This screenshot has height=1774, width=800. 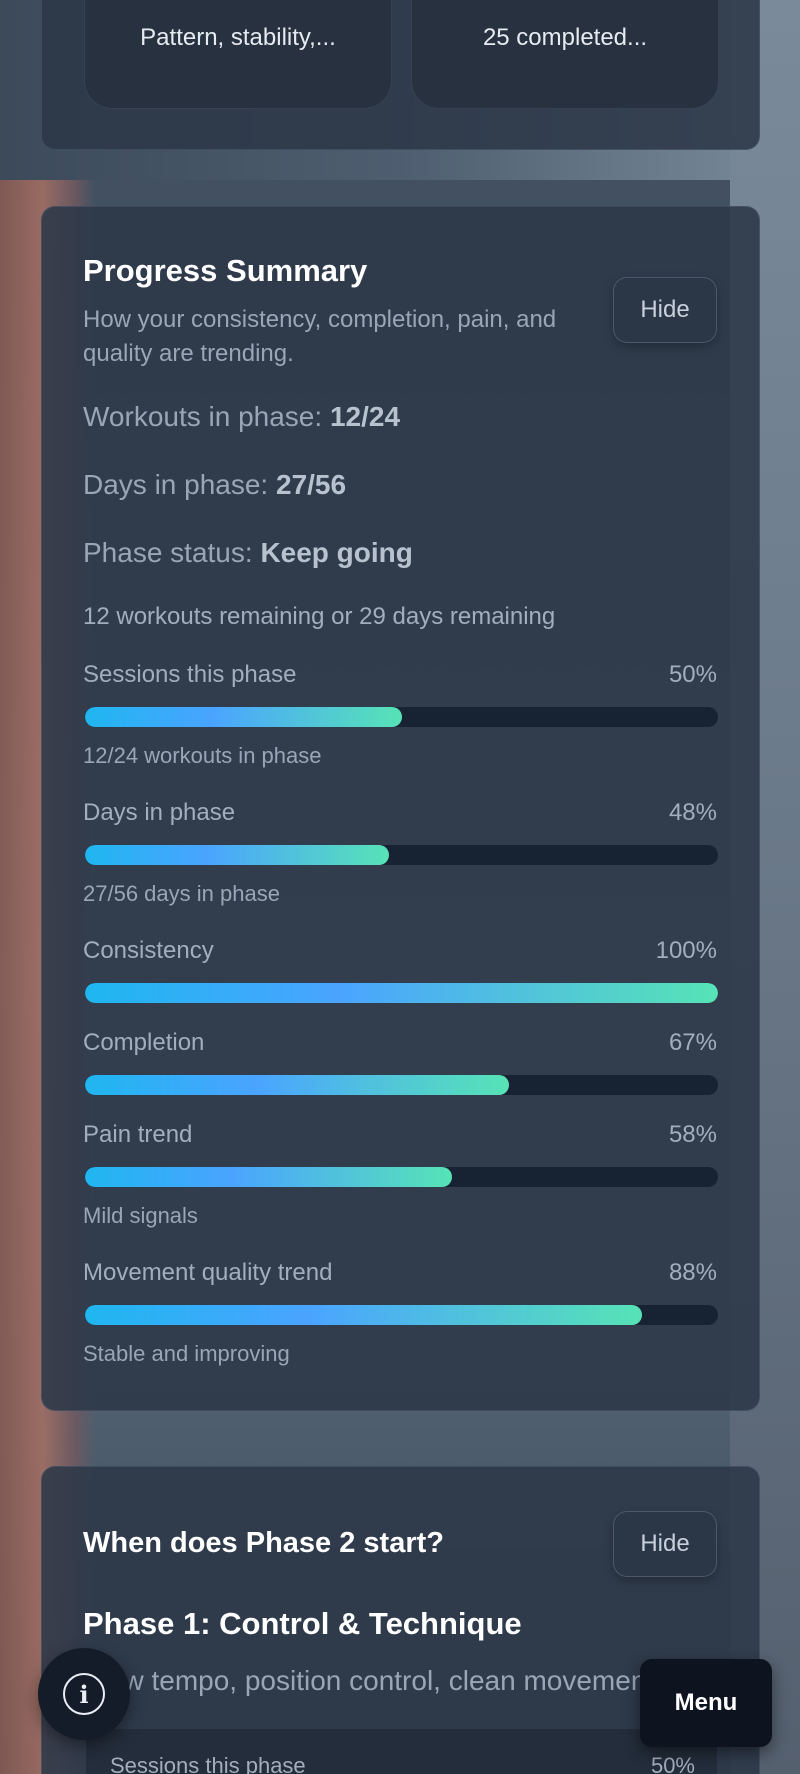 I want to click on status-label: Phase status:, so click(x=168, y=552).